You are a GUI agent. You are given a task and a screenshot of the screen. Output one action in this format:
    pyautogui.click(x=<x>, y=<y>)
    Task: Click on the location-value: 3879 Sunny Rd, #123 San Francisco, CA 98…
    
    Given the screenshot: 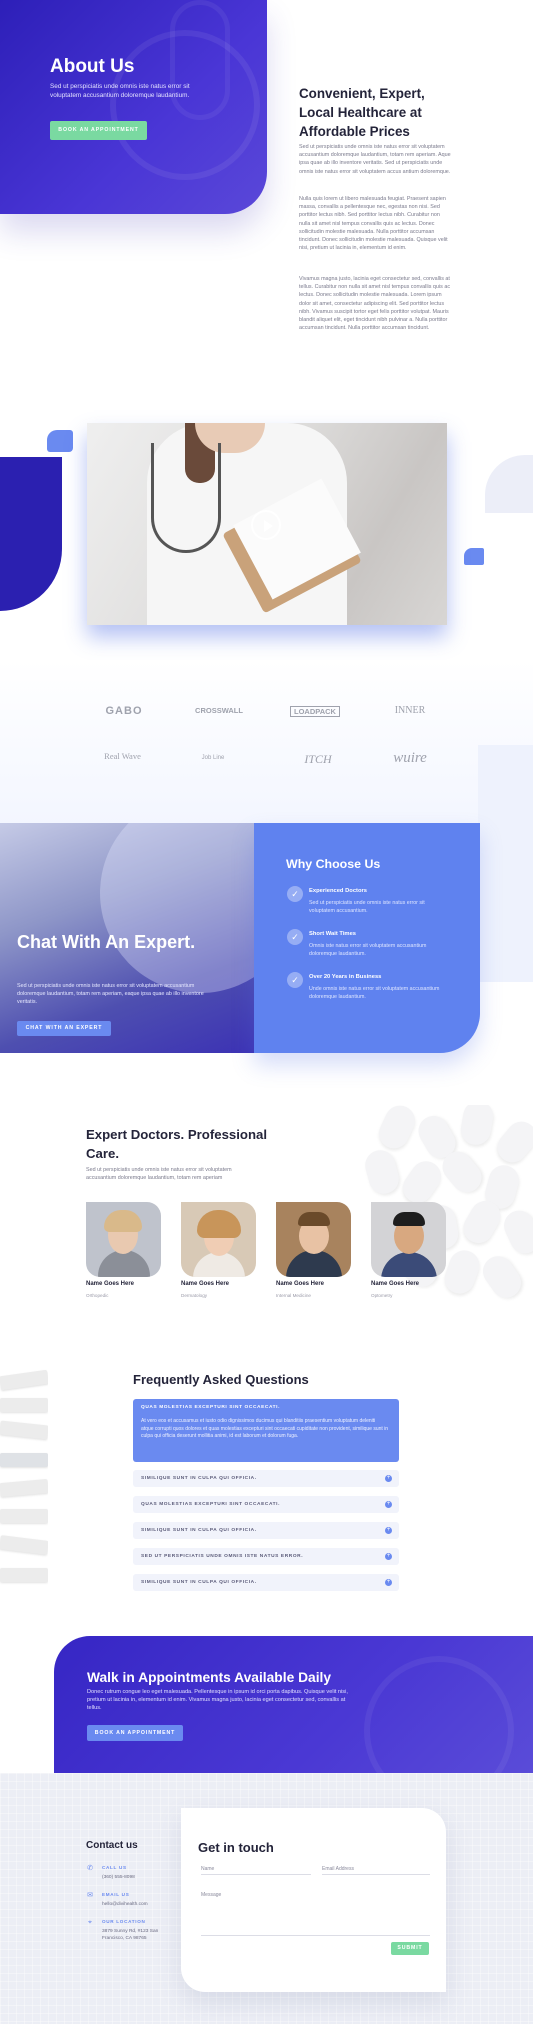 What is the action you would take?
    pyautogui.click(x=130, y=1935)
    